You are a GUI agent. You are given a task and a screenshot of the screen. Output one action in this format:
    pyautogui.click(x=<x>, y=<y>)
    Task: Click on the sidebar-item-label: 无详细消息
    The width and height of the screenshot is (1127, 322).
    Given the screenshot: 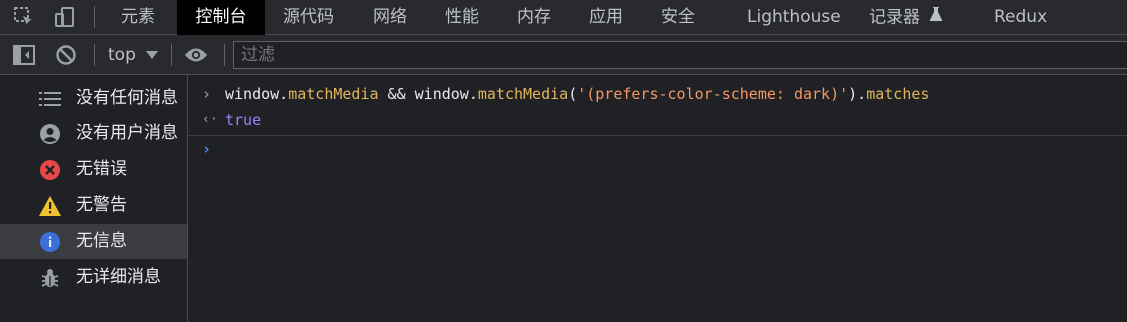 What is the action you would take?
    pyautogui.click(x=118, y=277)
    